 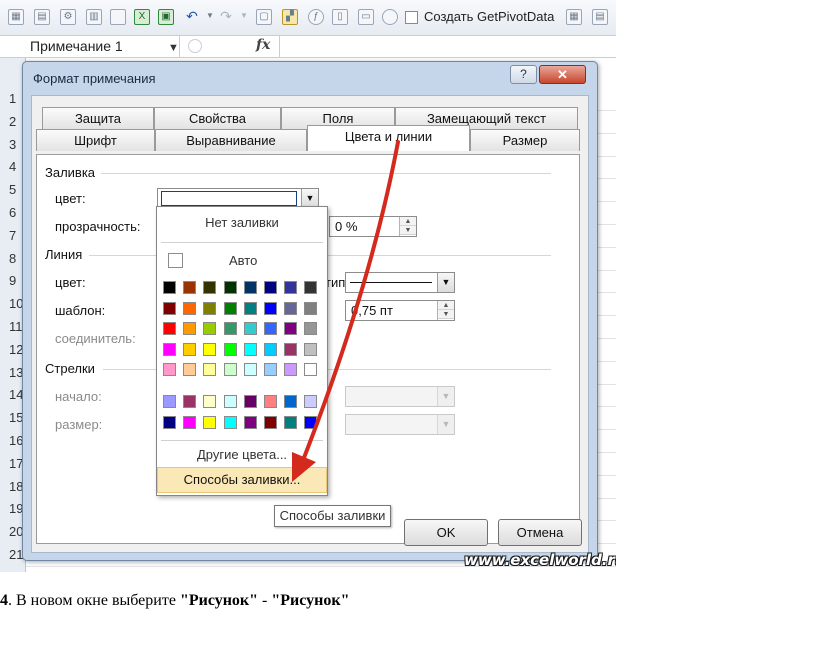 I want to click on excel-save-icon: ▣, so click(x=166, y=17).